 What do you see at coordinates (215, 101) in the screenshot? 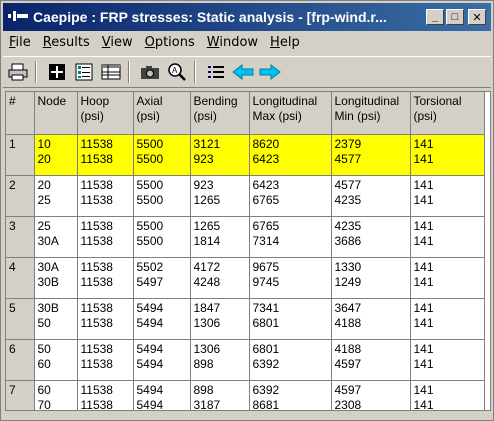
I see `column-header-line1: Bending` at bounding box center [215, 101].